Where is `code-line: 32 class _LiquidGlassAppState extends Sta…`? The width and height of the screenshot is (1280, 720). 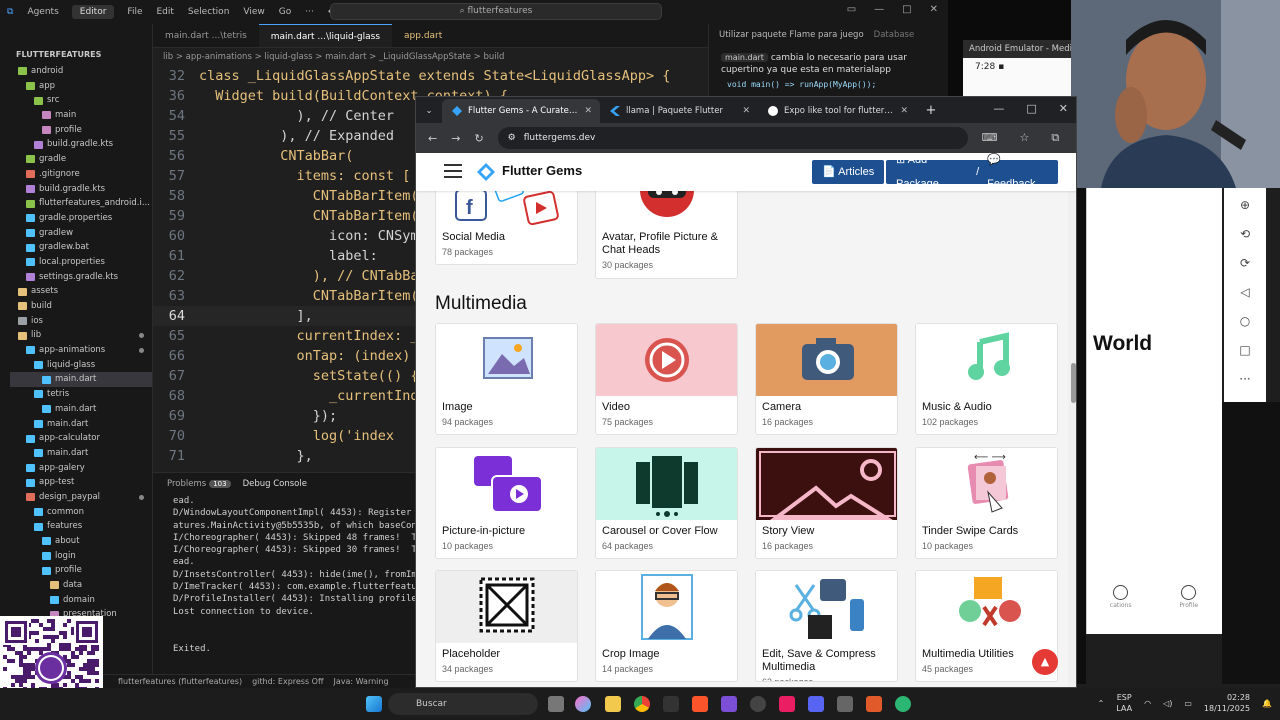
code-line: 32 class _LiquidGlassAppState extends Sta… is located at coordinates (430, 76).